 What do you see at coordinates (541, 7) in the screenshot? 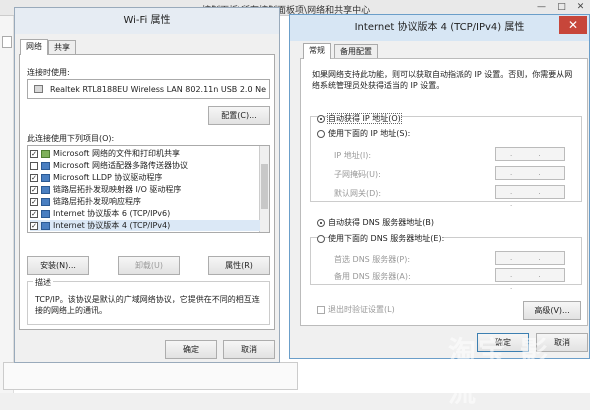
I see `minimize-button: —` at bounding box center [541, 7].